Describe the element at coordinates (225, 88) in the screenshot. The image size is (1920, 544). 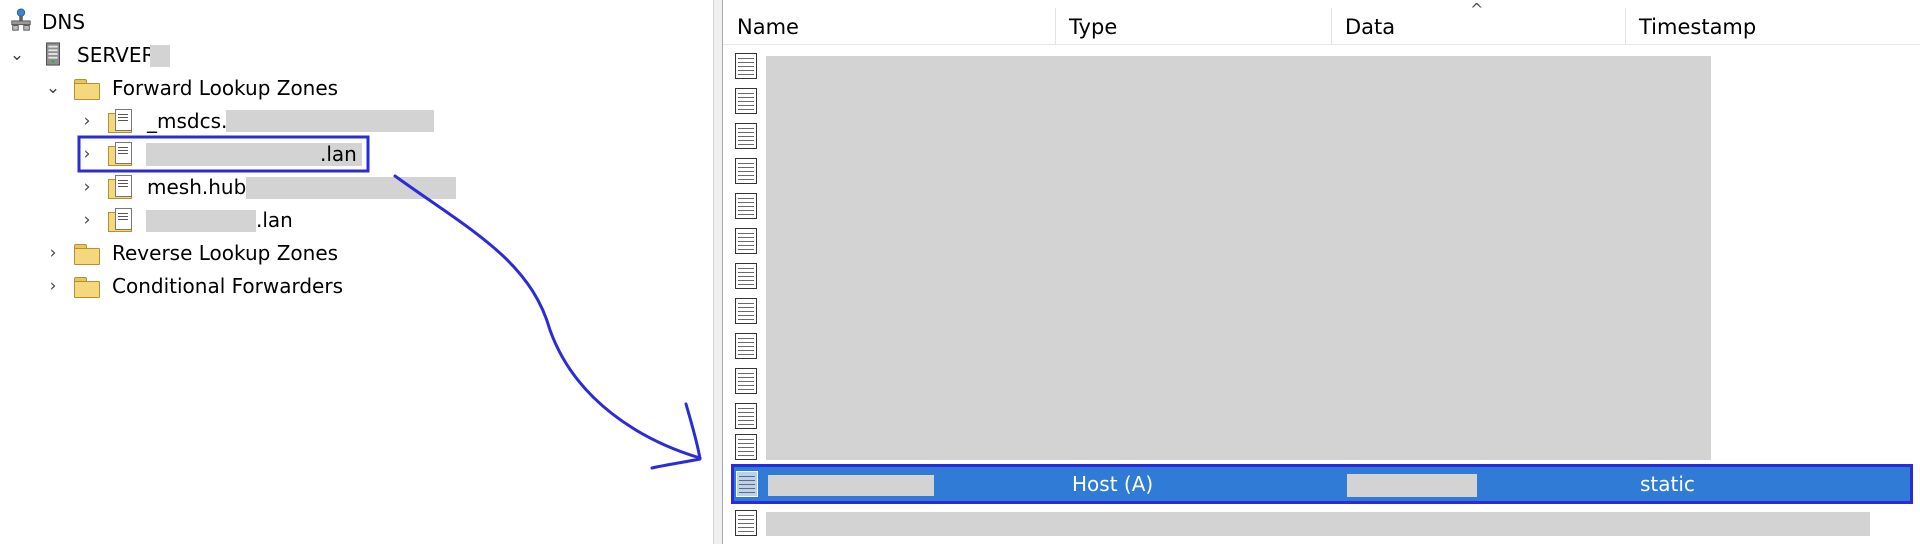
I see `tree-label-forward-lookup-zones: Forward Lookup Zones` at that location.